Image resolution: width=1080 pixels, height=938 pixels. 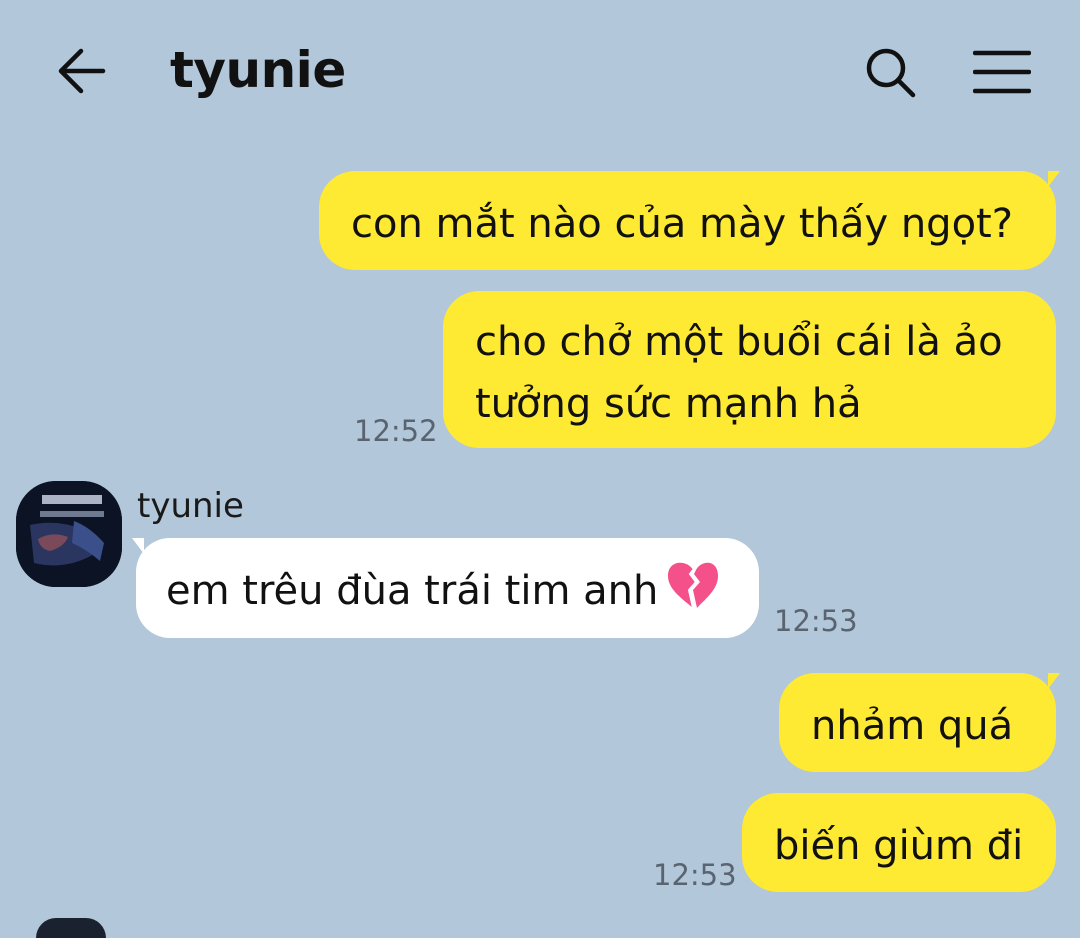 I want to click on back-arrow-icon, so click(x=82, y=71).